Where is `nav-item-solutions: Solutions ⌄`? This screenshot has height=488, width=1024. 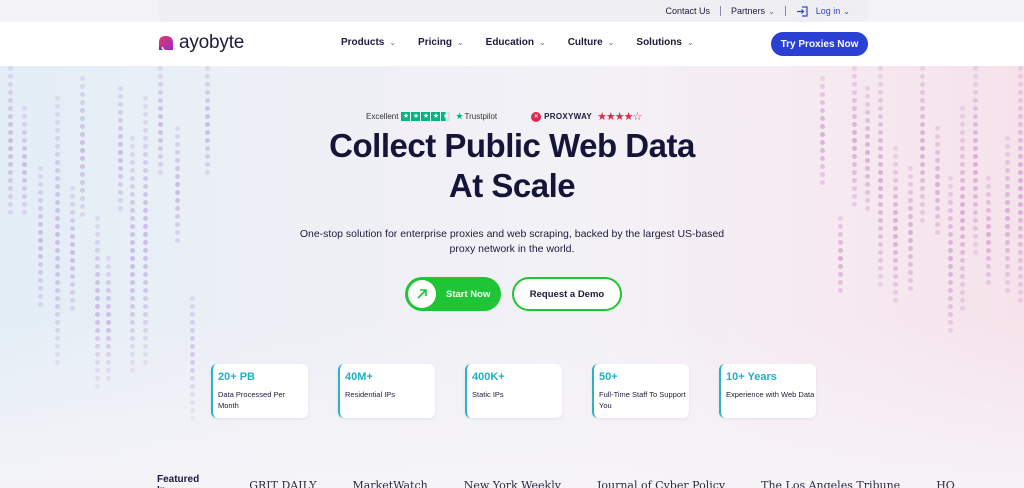 nav-item-solutions: Solutions ⌄ is located at coordinates (664, 42).